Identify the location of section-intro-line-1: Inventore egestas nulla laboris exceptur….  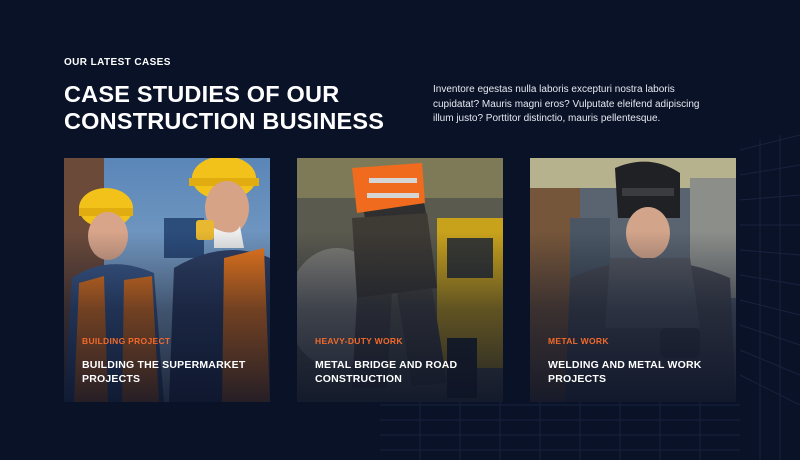
(554, 89).